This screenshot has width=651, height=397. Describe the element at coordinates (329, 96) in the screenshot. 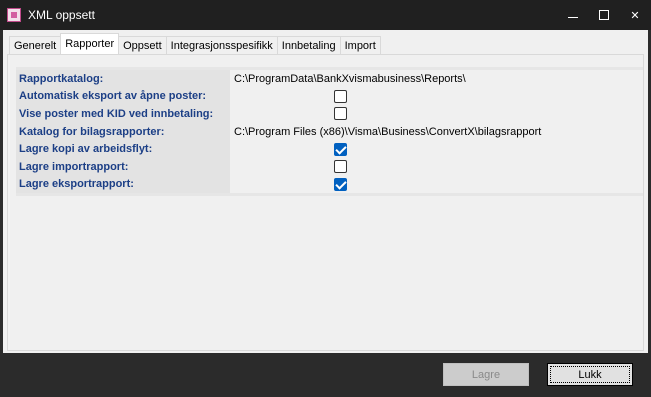

I see `setting-row-automatisk-eksport: Automatisk eksport av åpne poster:` at that location.